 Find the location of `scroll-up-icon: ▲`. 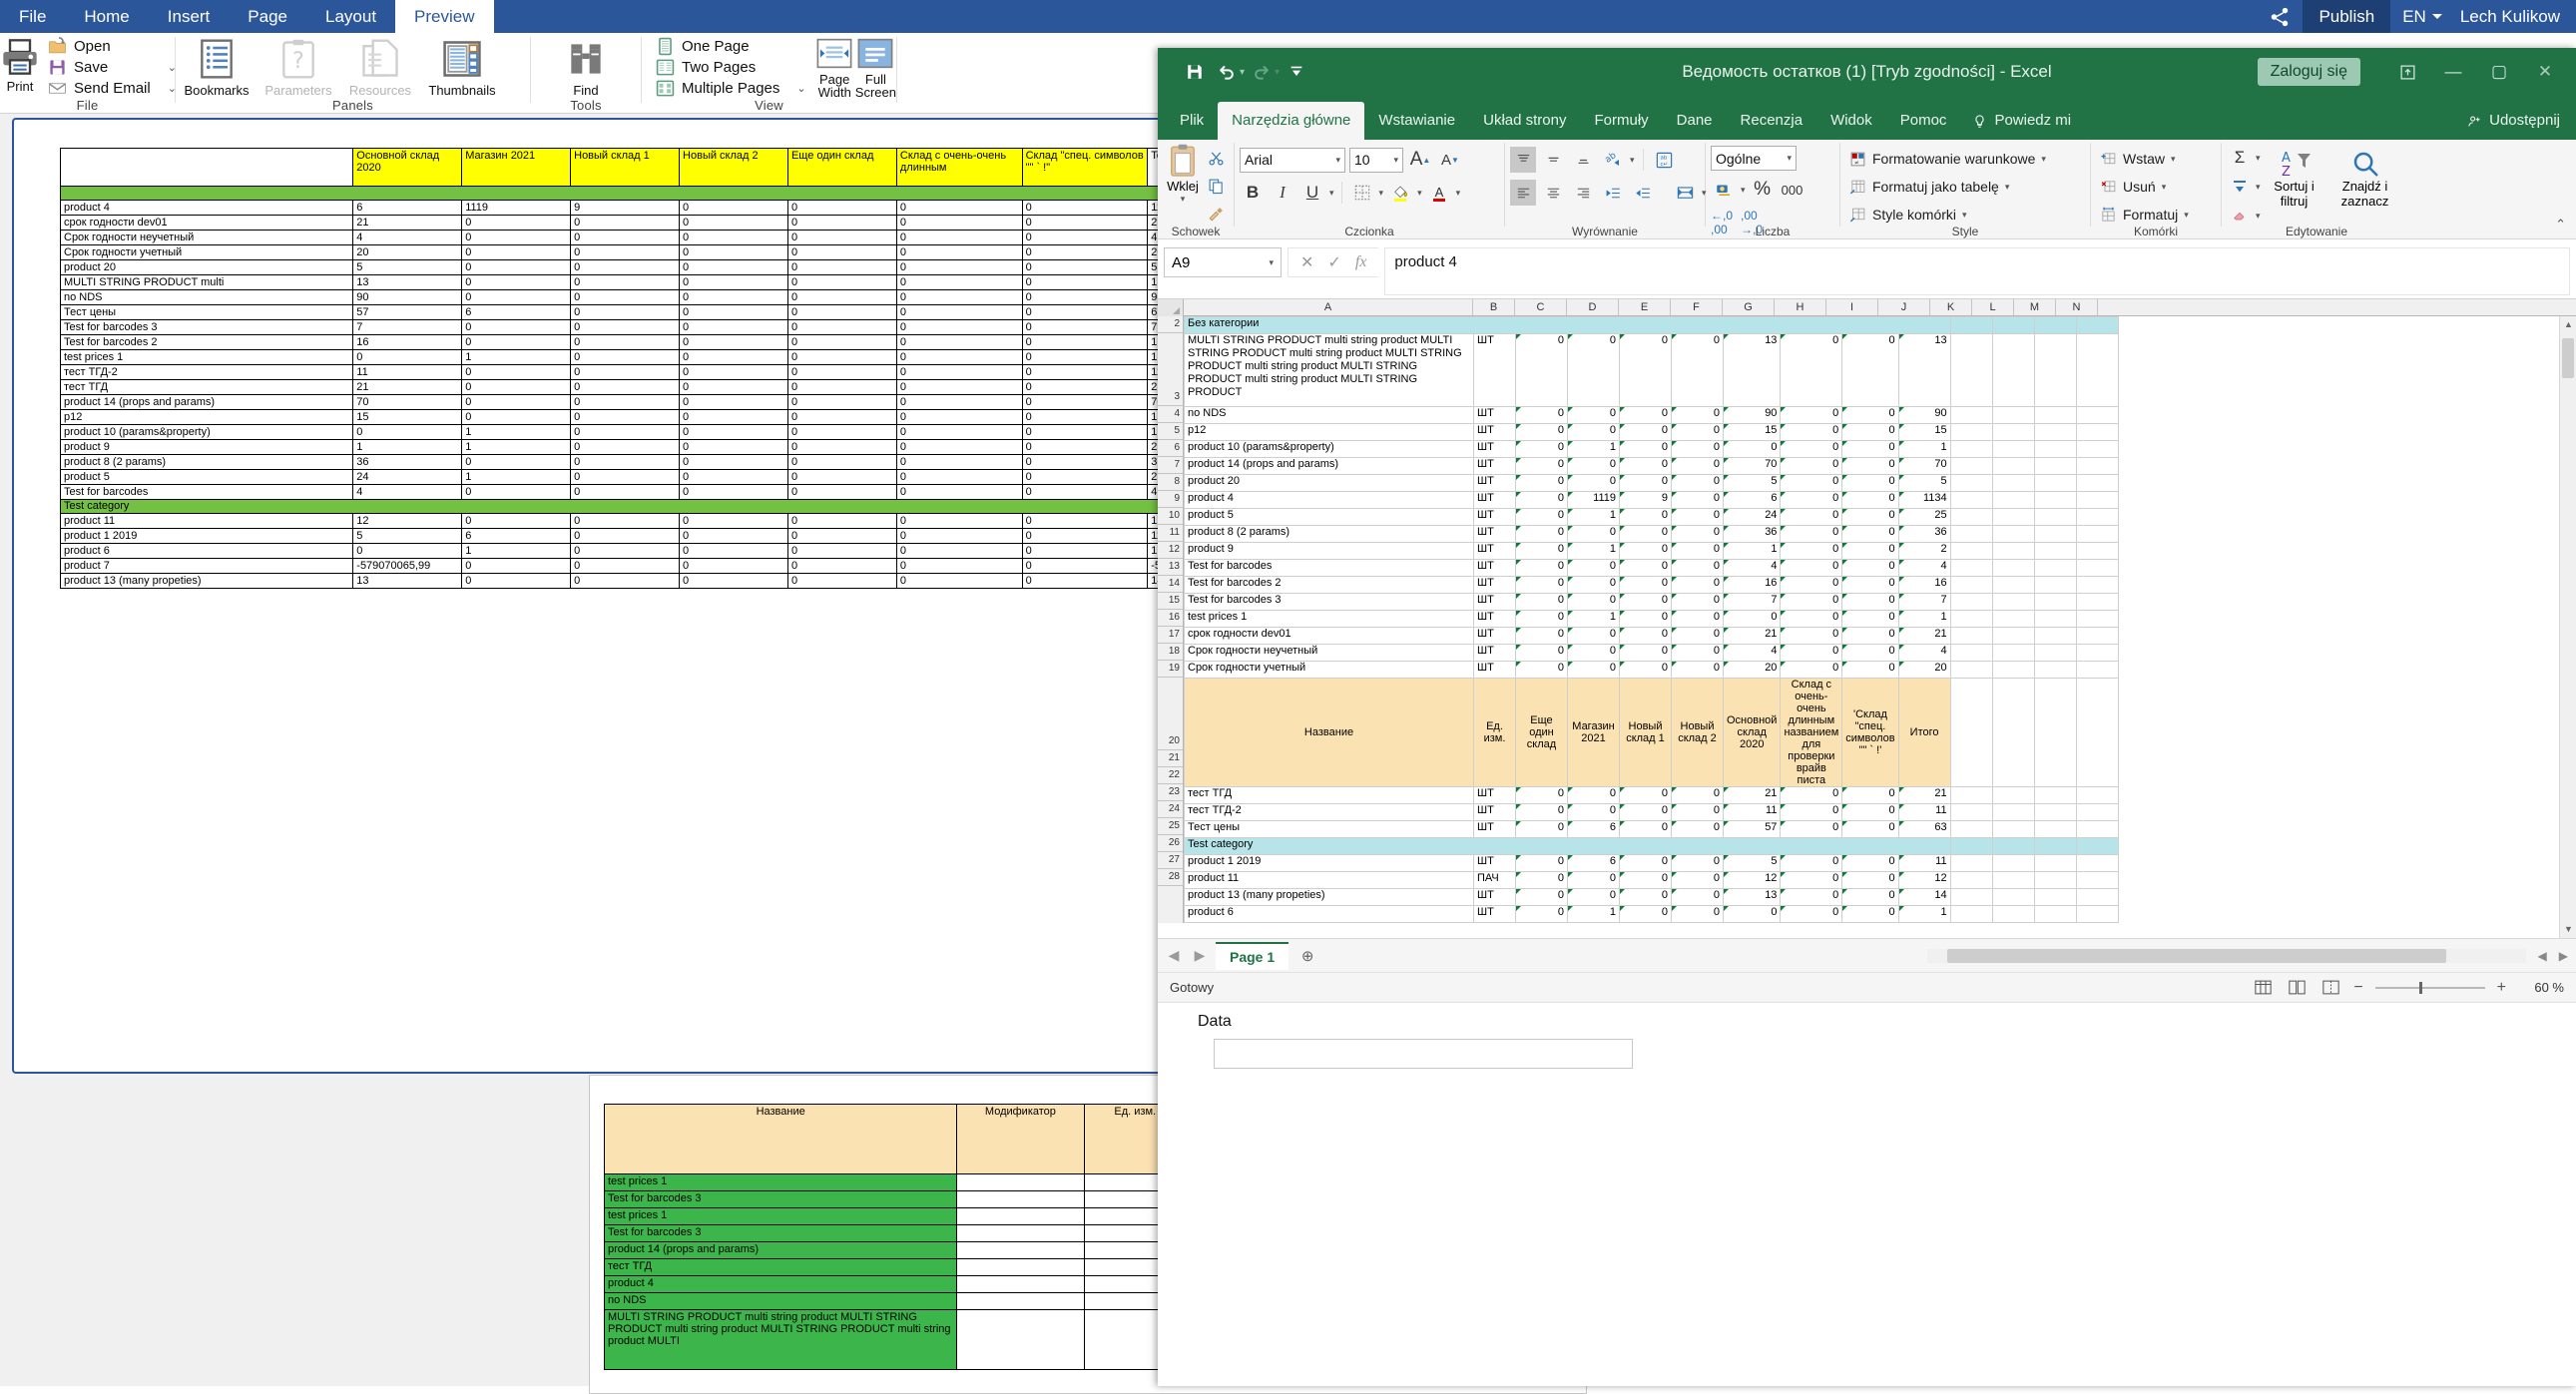

scroll-up-icon: ▲ is located at coordinates (2568, 324).